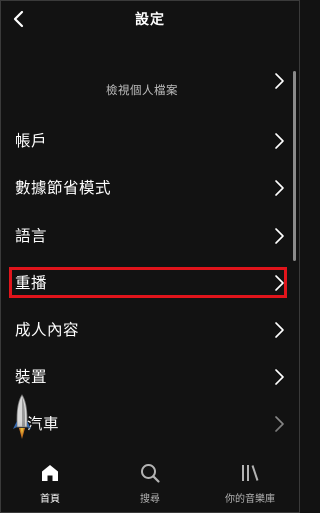 This screenshot has height=513, width=320. I want to click on nav-search: 搜尋, so click(150, 483).